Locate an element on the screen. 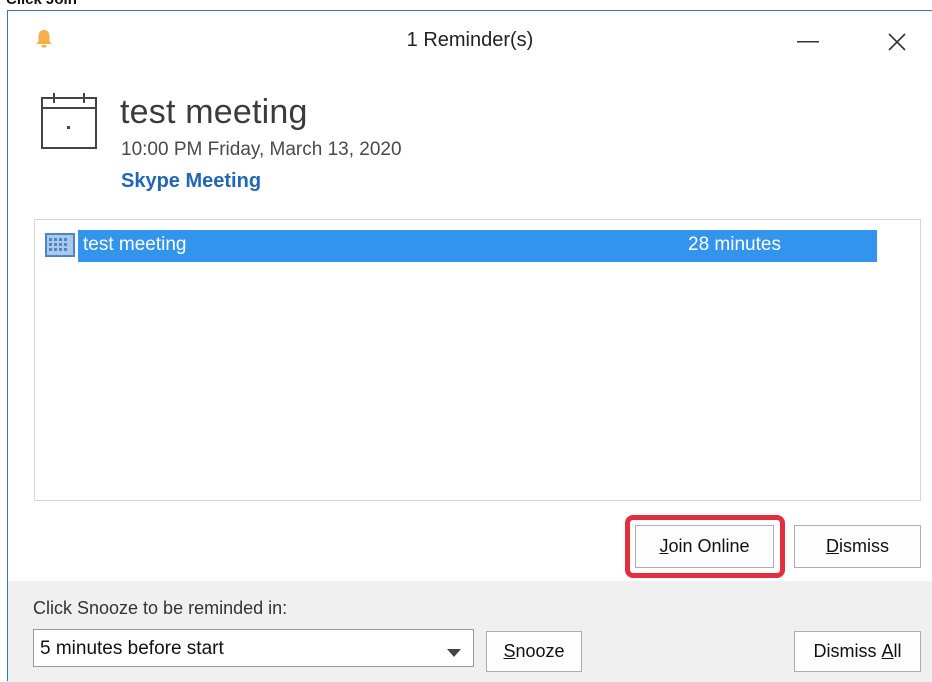 The image size is (932, 682). snooze-access-key: S is located at coordinates (509, 651).